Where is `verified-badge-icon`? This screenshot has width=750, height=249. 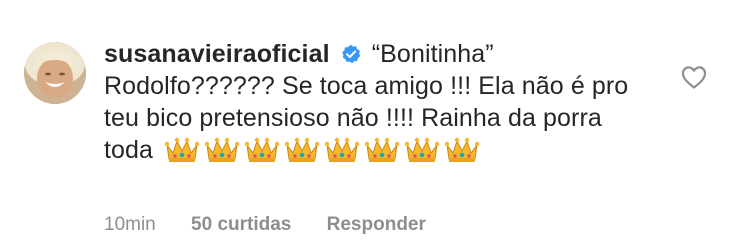 verified-badge-icon is located at coordinates (350, 54).